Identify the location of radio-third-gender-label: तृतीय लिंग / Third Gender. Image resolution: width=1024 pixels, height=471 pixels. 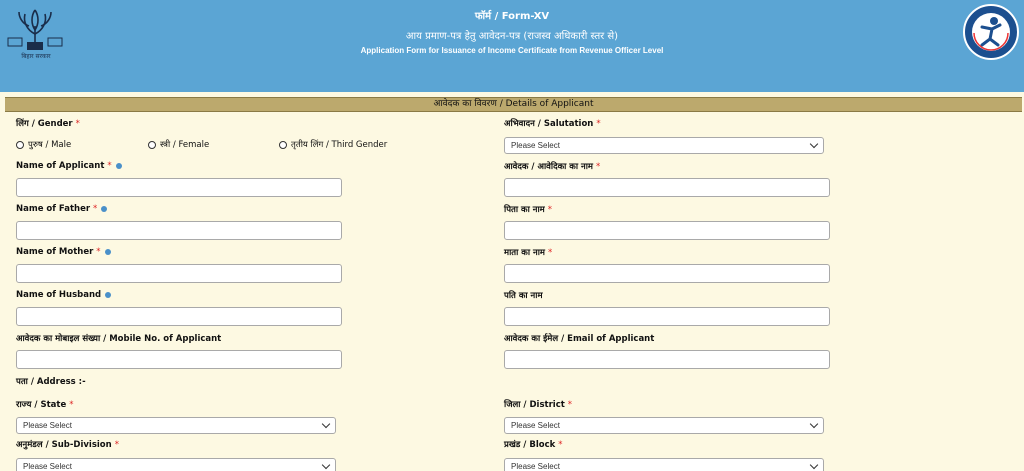
(339, 145).